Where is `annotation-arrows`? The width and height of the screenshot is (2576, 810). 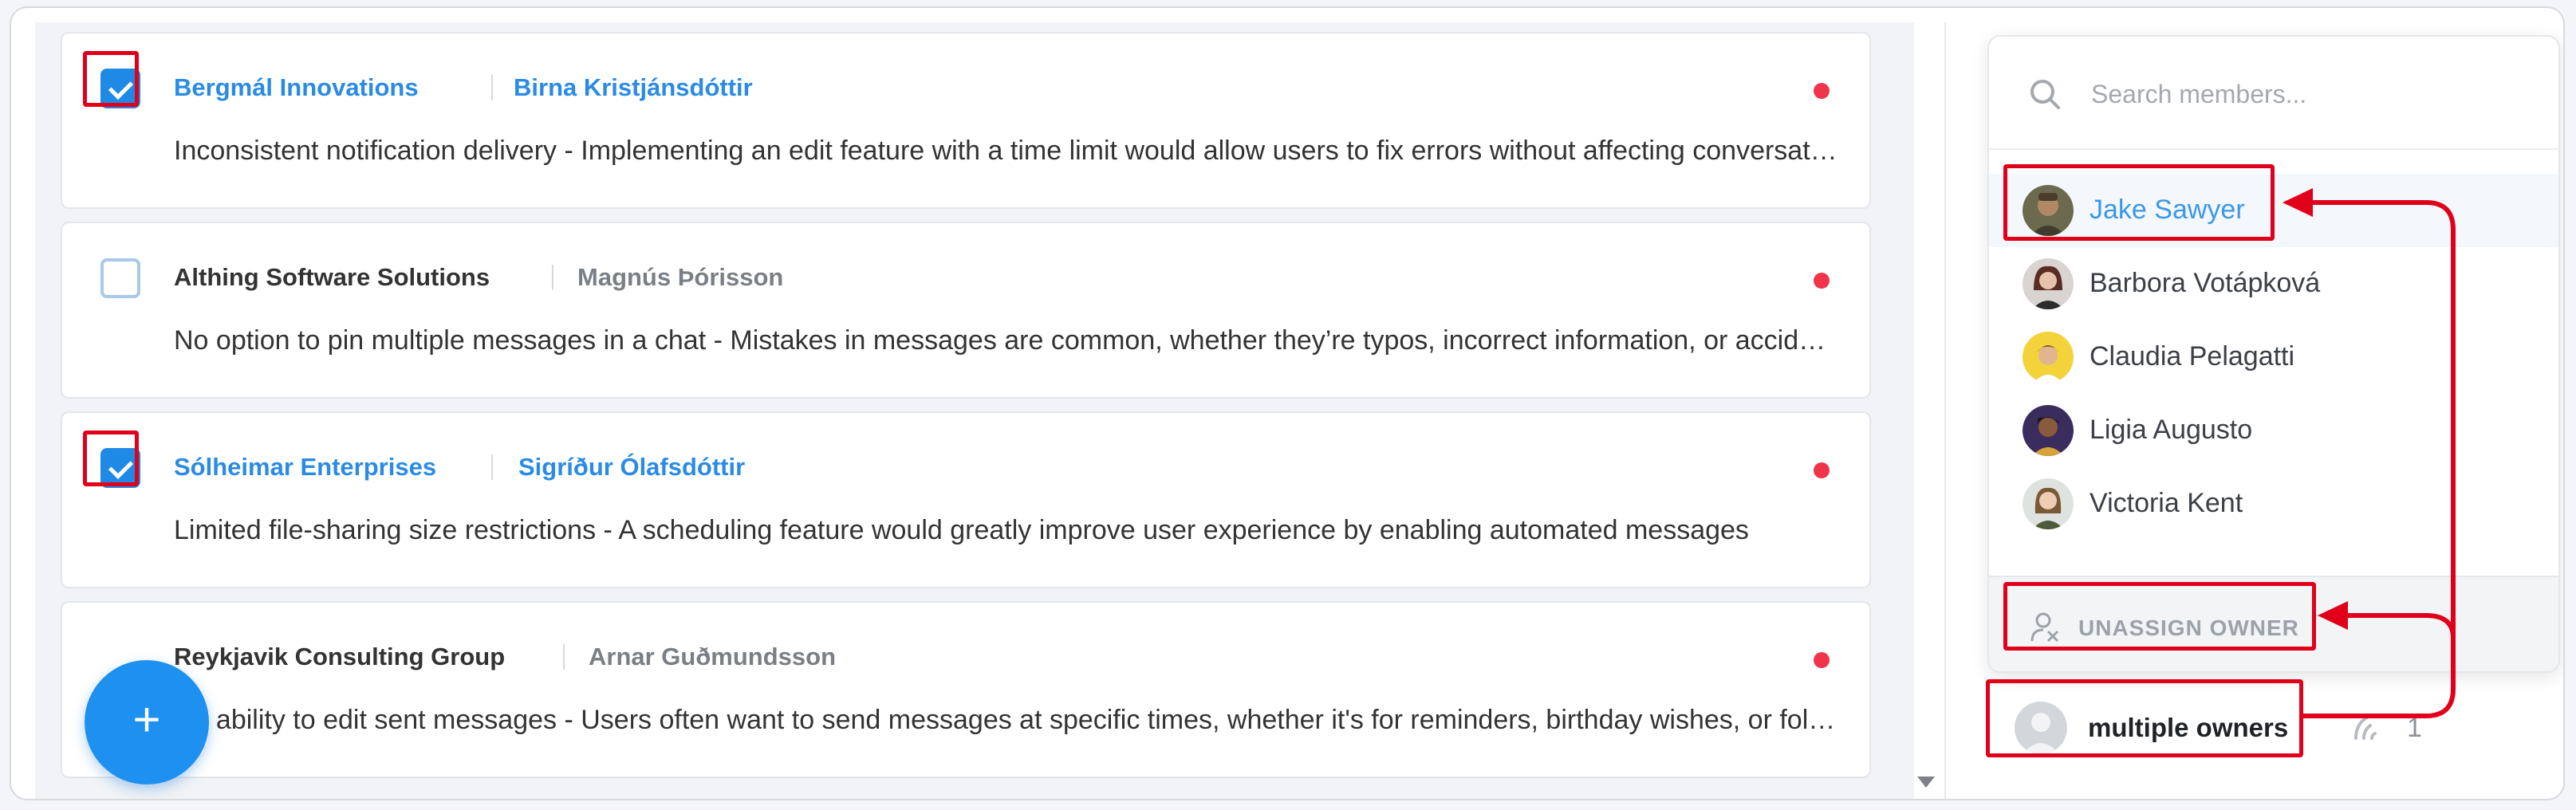
annotation-arrows is located at coordinates (2369, 453).